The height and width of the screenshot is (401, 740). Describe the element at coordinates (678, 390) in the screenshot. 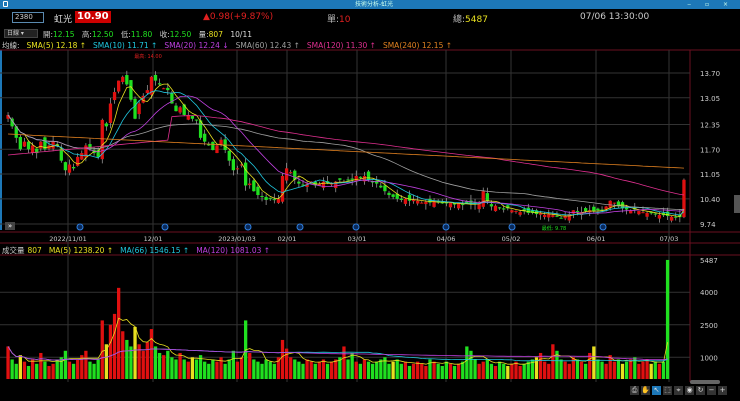

I see `draw-icon: ⌖` at that location.